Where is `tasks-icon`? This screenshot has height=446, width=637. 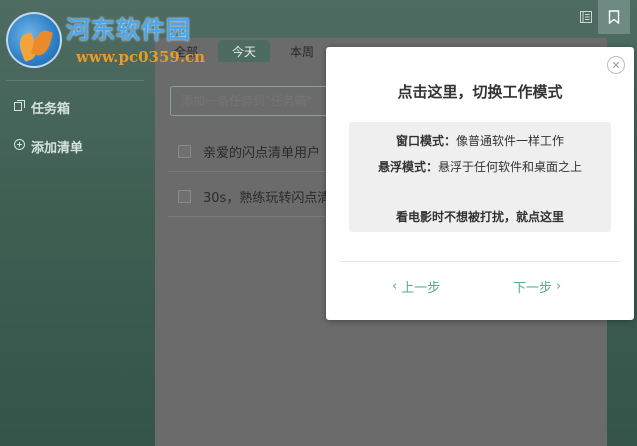
tasks-icon is located at coordinates (19, 107).